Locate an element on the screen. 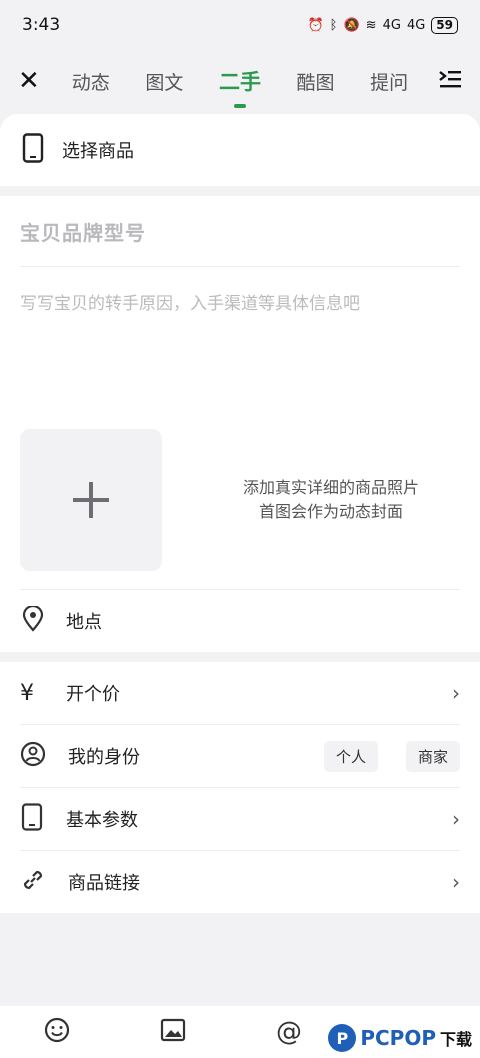 The width and height of the screenshot is (480, 1058). watermark-logo: P PCPOP 下载 is located at coordinates (400, 1038).